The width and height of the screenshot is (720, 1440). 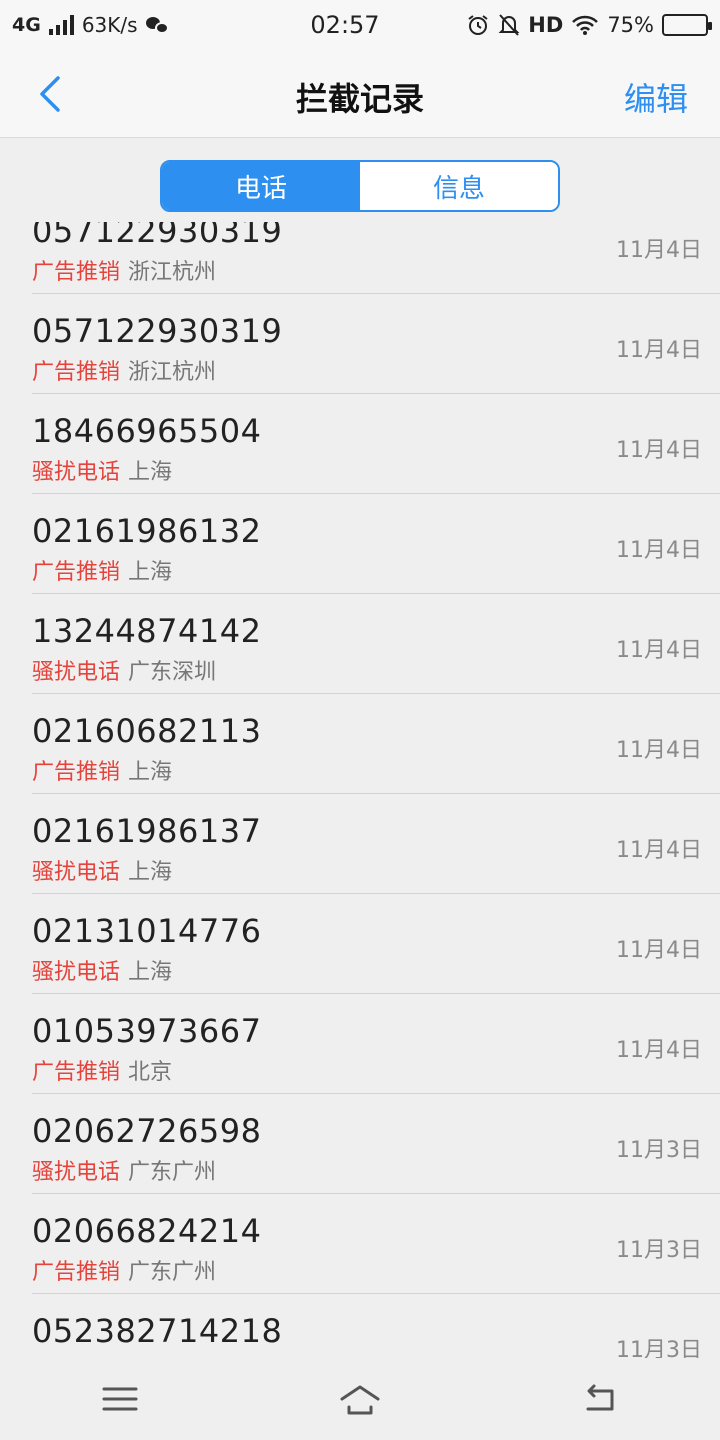 I want to click on network-type: 4G, so click(x=26, y=25).